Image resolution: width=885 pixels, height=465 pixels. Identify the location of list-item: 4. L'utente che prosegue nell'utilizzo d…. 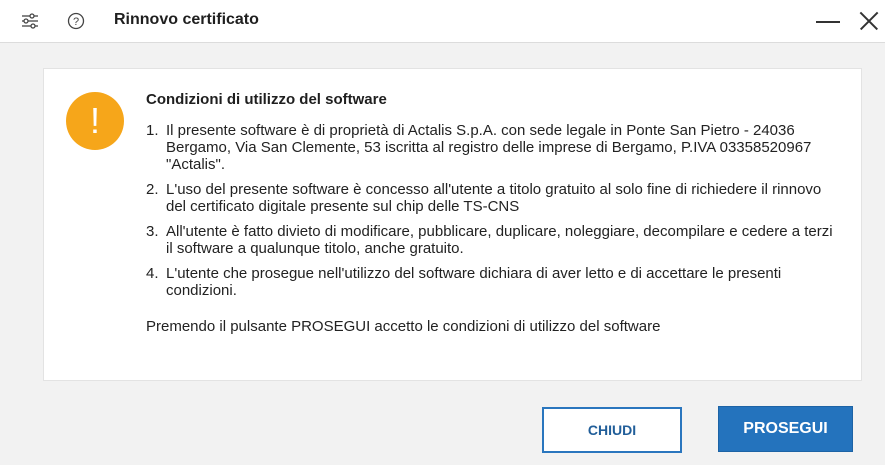
(491, 282).